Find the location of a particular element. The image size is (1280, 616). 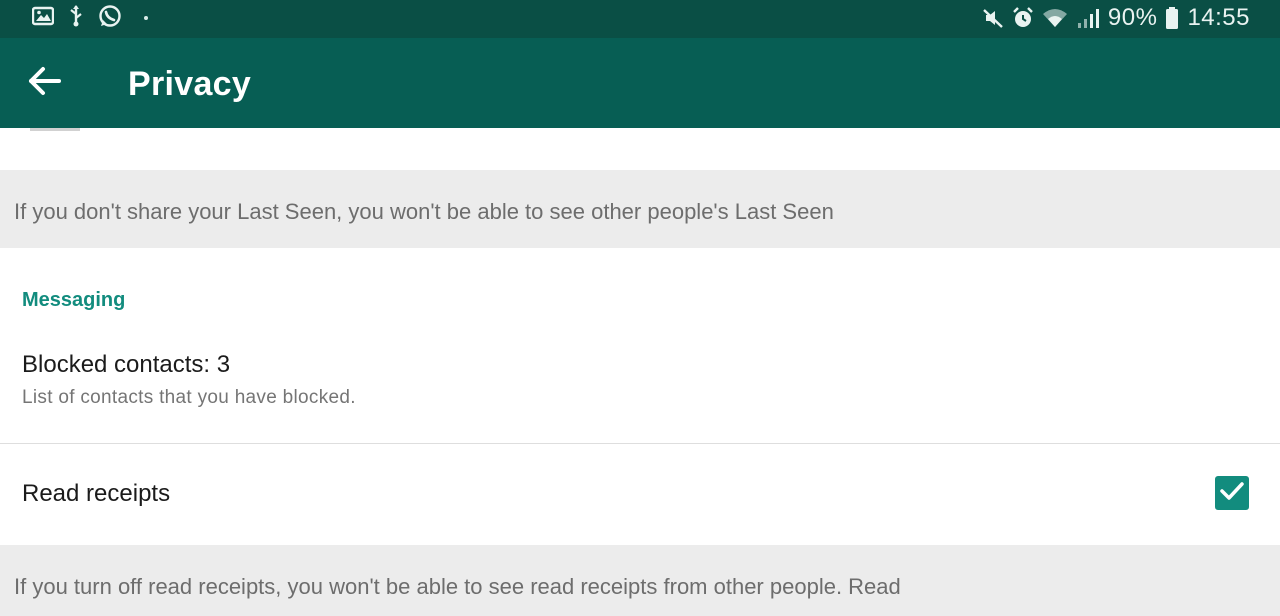

back-arrow-icon is located at coordinates (45, 83).